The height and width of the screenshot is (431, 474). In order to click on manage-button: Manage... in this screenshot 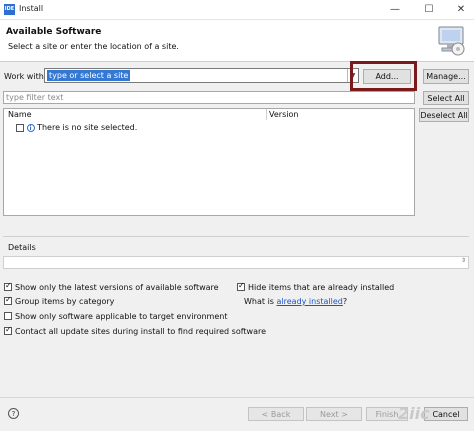, I will do `click(446, 76)`.